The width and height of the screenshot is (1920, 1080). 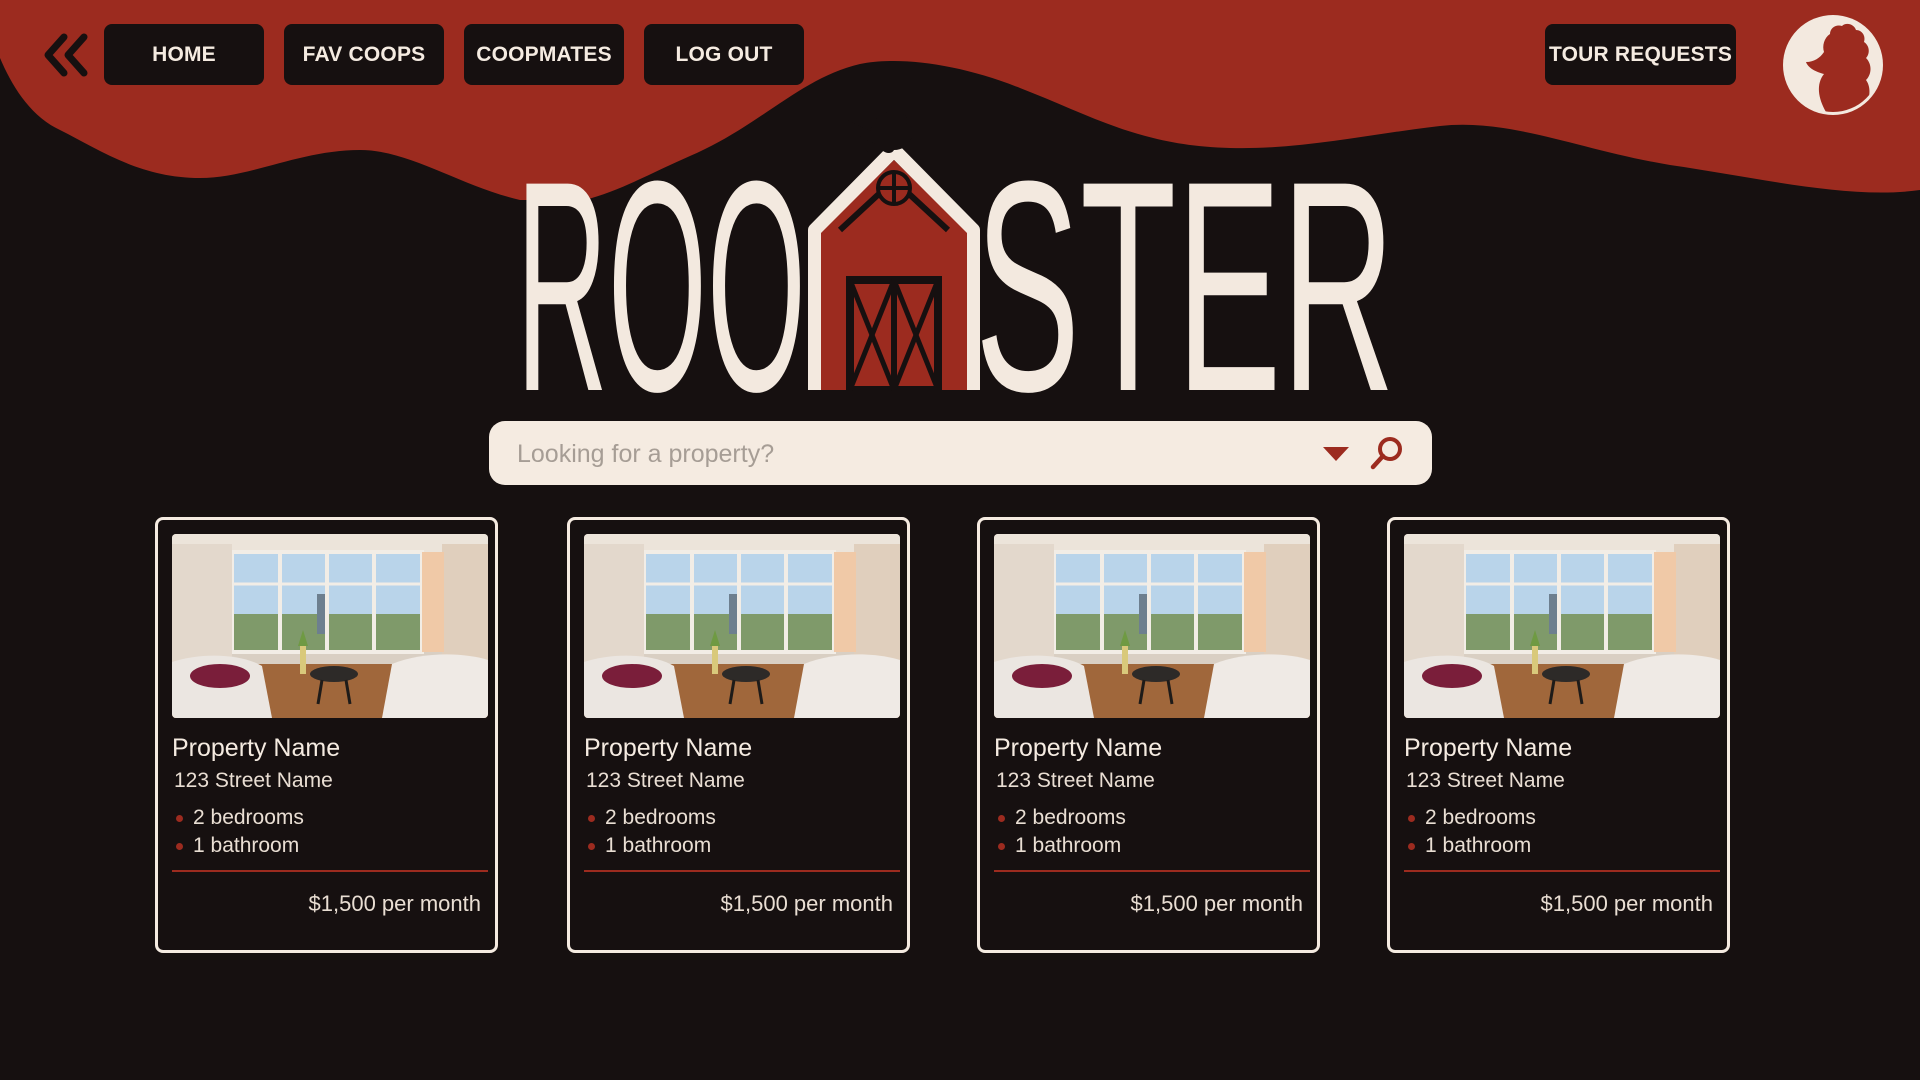 What do you see at coordinates (1640, 54) in the screenshot?
I see `nav-tour-requests-button: TOUR REQUESTS` at bounding box center [1640, 54].